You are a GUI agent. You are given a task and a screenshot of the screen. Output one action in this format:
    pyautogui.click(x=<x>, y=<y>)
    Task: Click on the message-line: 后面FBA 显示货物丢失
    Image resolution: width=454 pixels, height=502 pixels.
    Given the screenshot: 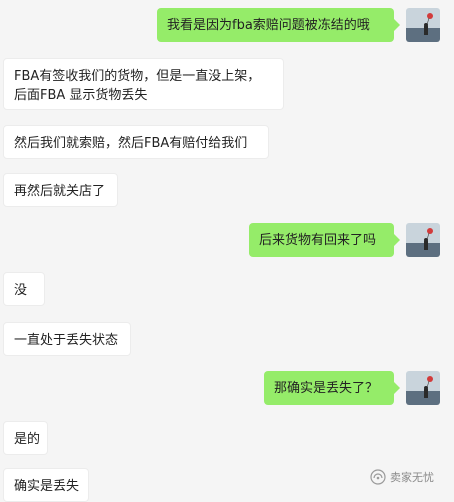 What is the action you would take?
    pyautogui.click(x=81, y=95)
    